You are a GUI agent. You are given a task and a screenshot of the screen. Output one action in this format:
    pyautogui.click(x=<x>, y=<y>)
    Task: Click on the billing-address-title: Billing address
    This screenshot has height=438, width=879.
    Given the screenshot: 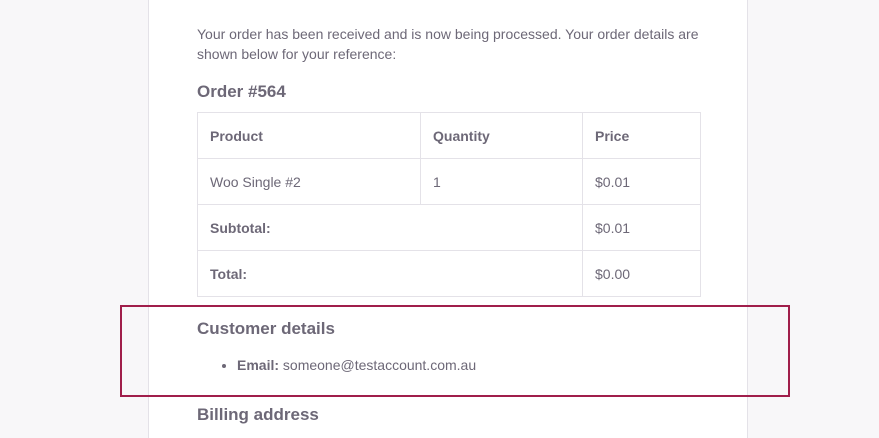 What is the action you would take?
    pyautogui.click(x=258, y=414)
    